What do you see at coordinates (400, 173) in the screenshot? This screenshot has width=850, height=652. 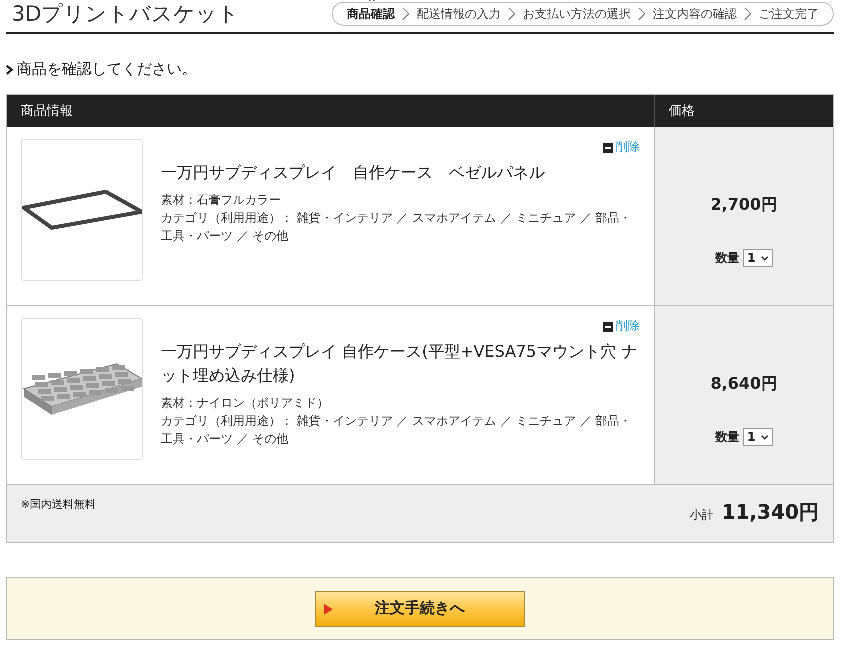 I see `product-name: 一万円サブディスプレイ 自作ケース ベゼルパネル` at bounding box center [400, 173].